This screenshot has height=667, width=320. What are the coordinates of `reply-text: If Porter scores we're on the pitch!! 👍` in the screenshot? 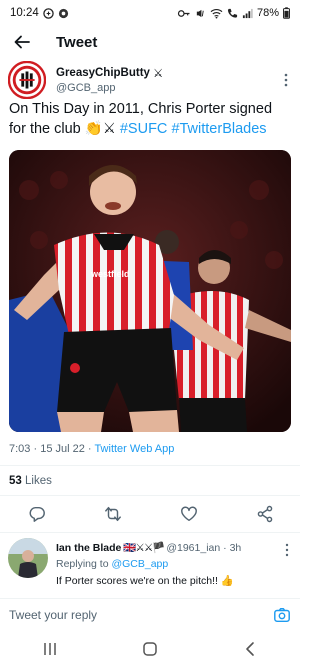 It's located at (145, 581).